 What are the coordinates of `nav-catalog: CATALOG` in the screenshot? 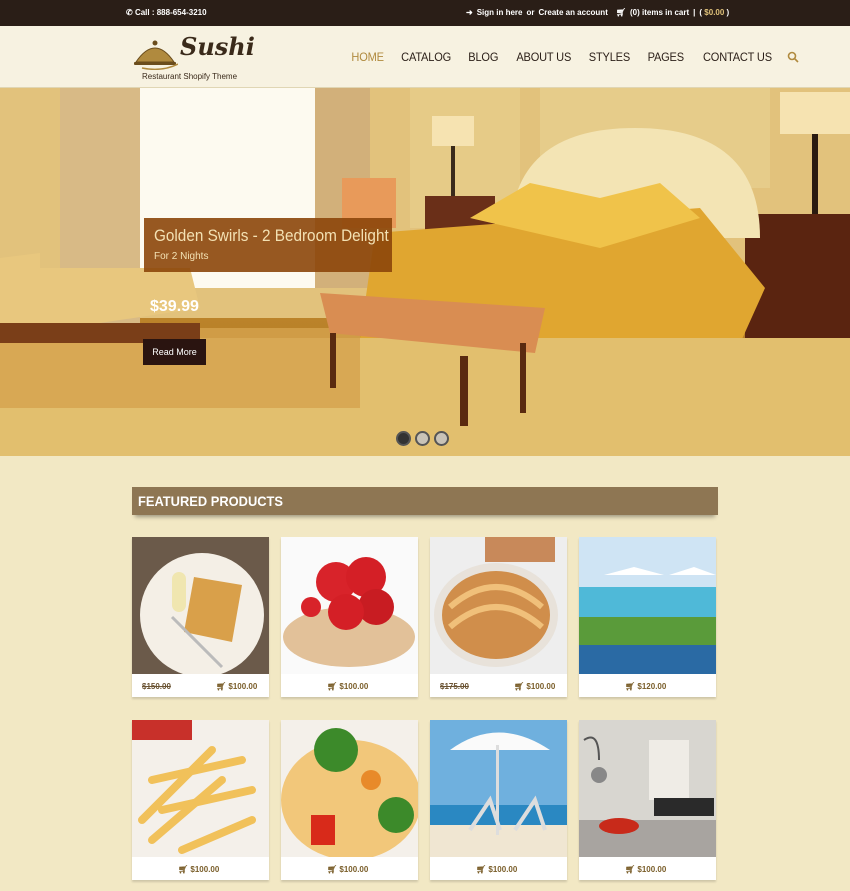 It's located at (426, 57).